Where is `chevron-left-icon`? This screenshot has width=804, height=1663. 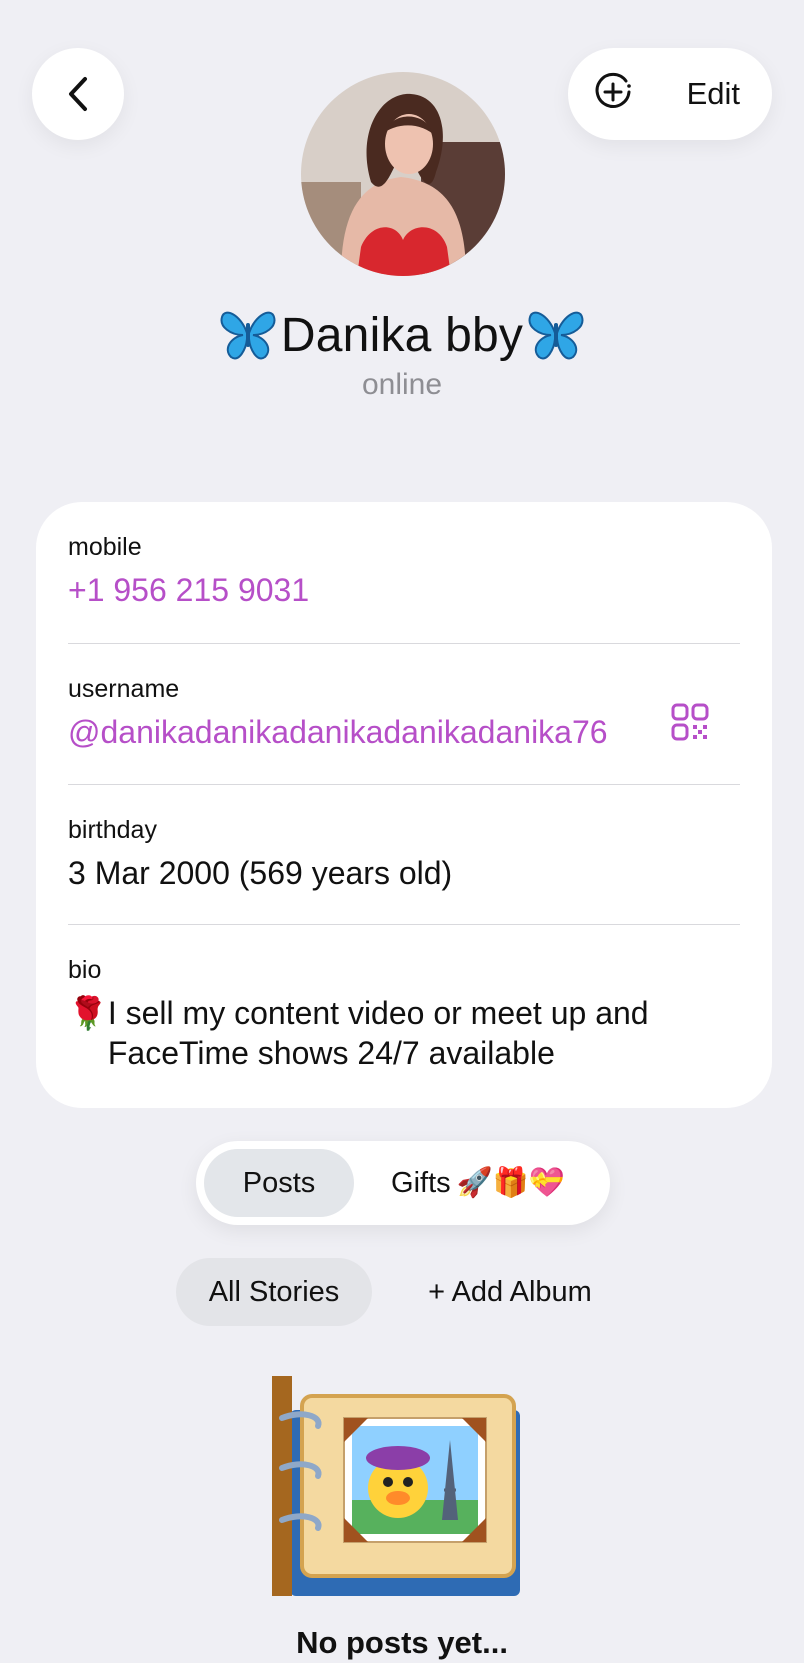 chevron-left-icon is located at coordinates (78, 94).